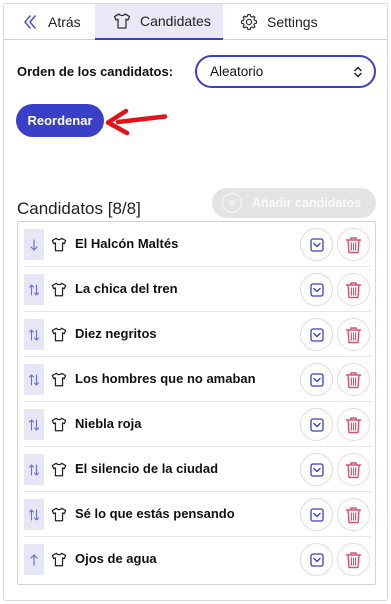 The image size is (391, 604). What do you see at coordinates (147, 468) in the screenshot?
I see `candidate-name: El silencio de la ciudad` at bounding box center [147, 468].